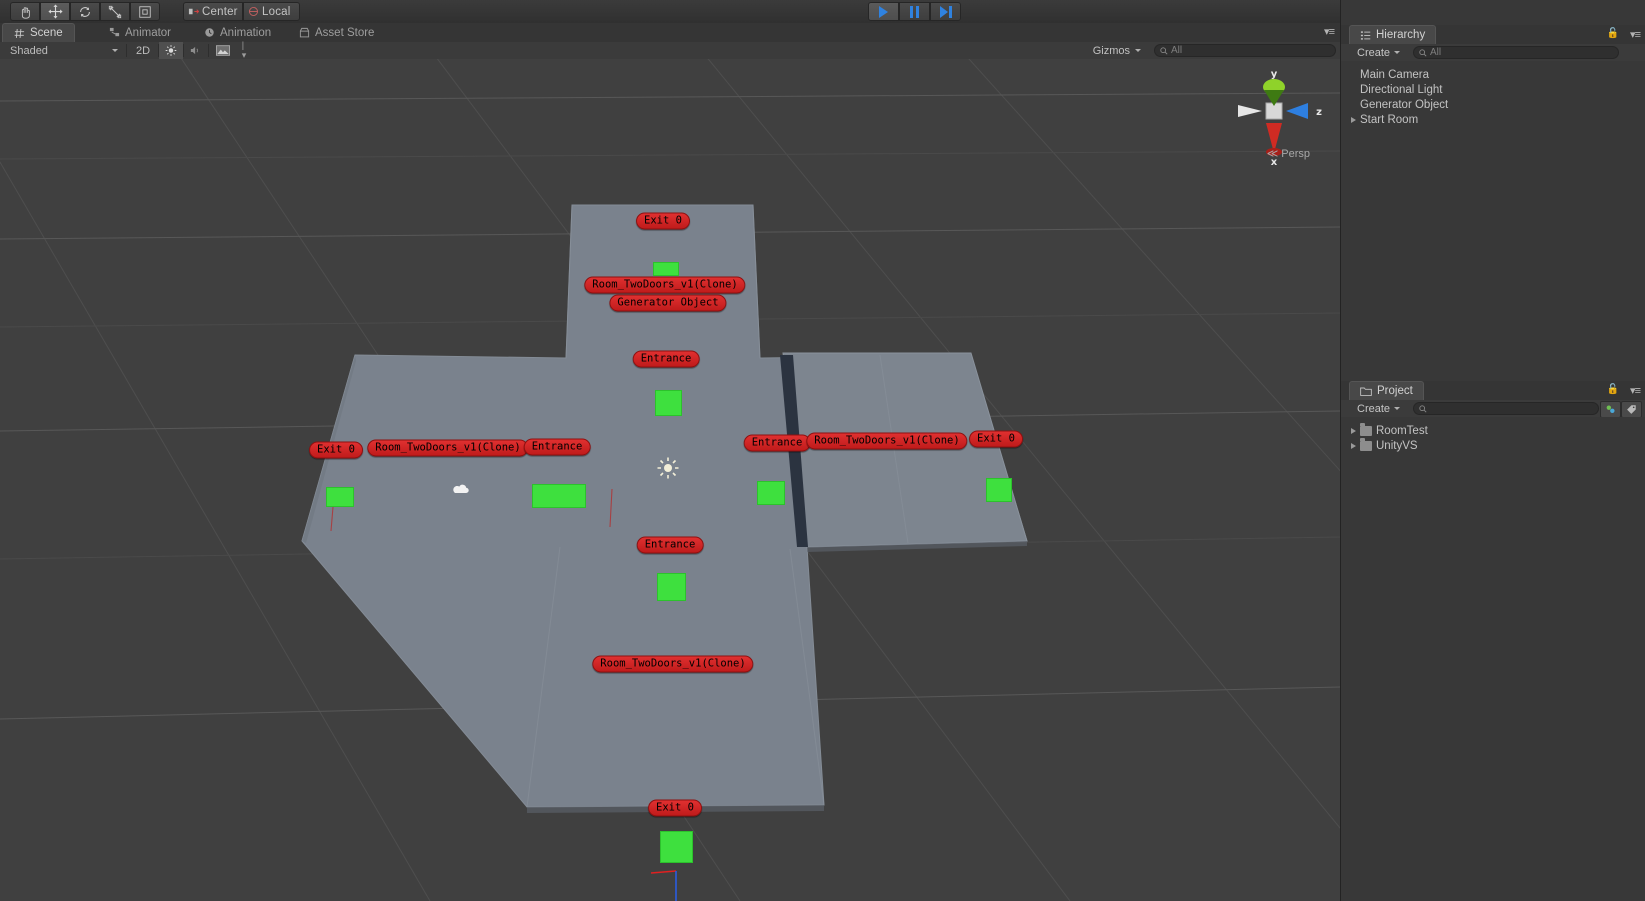 This screenshot has height=901, width=1645. Describe the element at coordinates (668, 468) in the screenshot. I see `directional-light-gizmo-icon` at that location.